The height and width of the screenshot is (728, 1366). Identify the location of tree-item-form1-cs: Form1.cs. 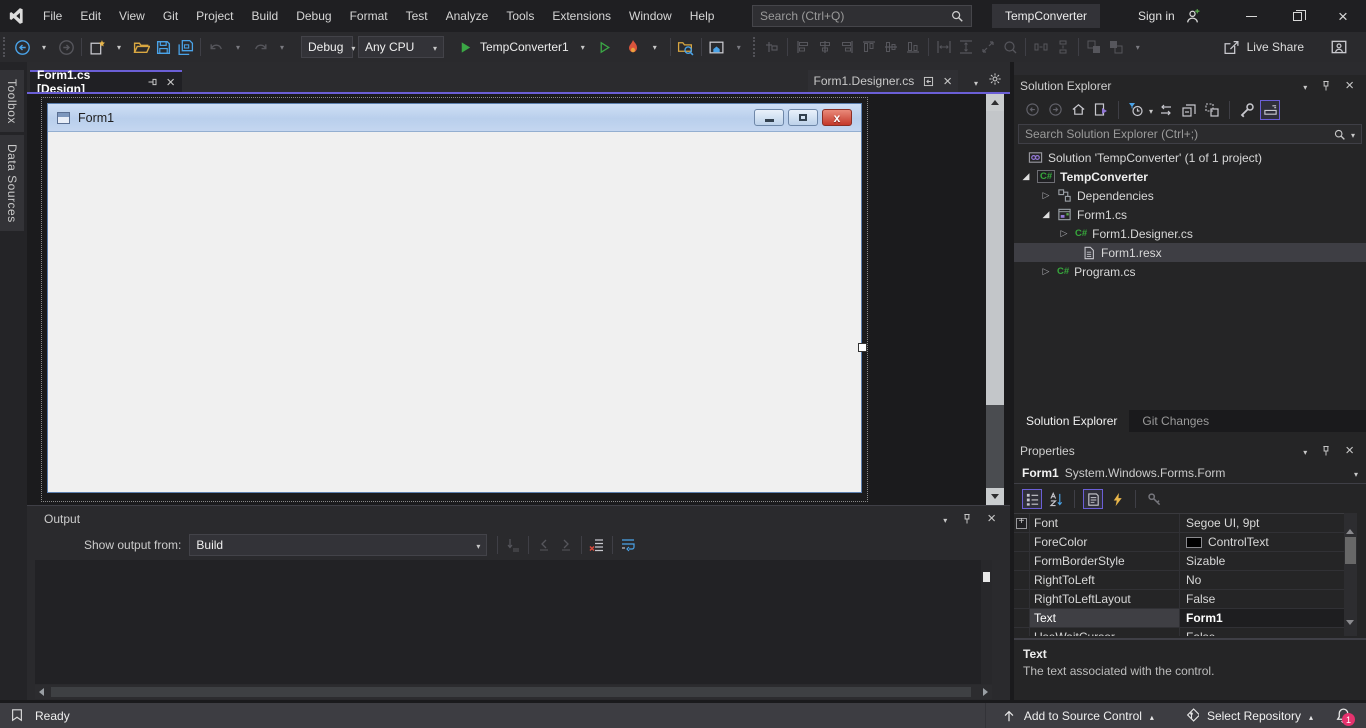
(1190, 214).